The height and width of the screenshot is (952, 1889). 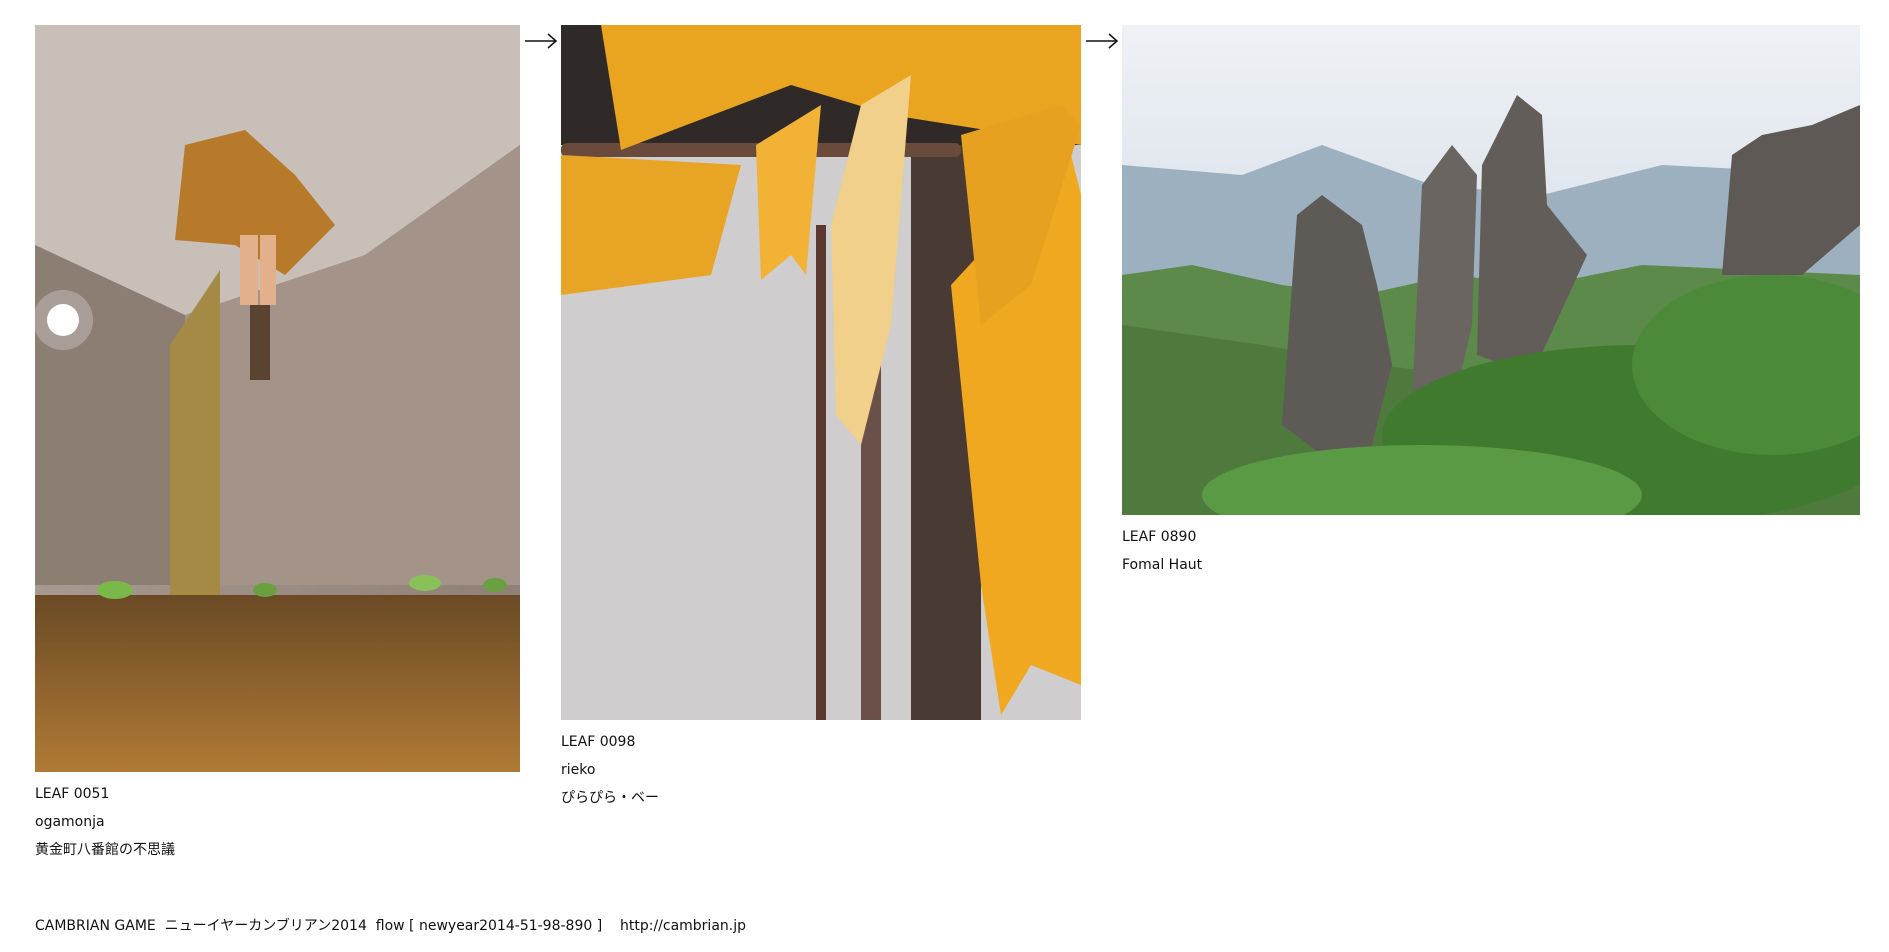 I want to click on leaf-author: Fomal Haut, so click(x=1491, y=565).